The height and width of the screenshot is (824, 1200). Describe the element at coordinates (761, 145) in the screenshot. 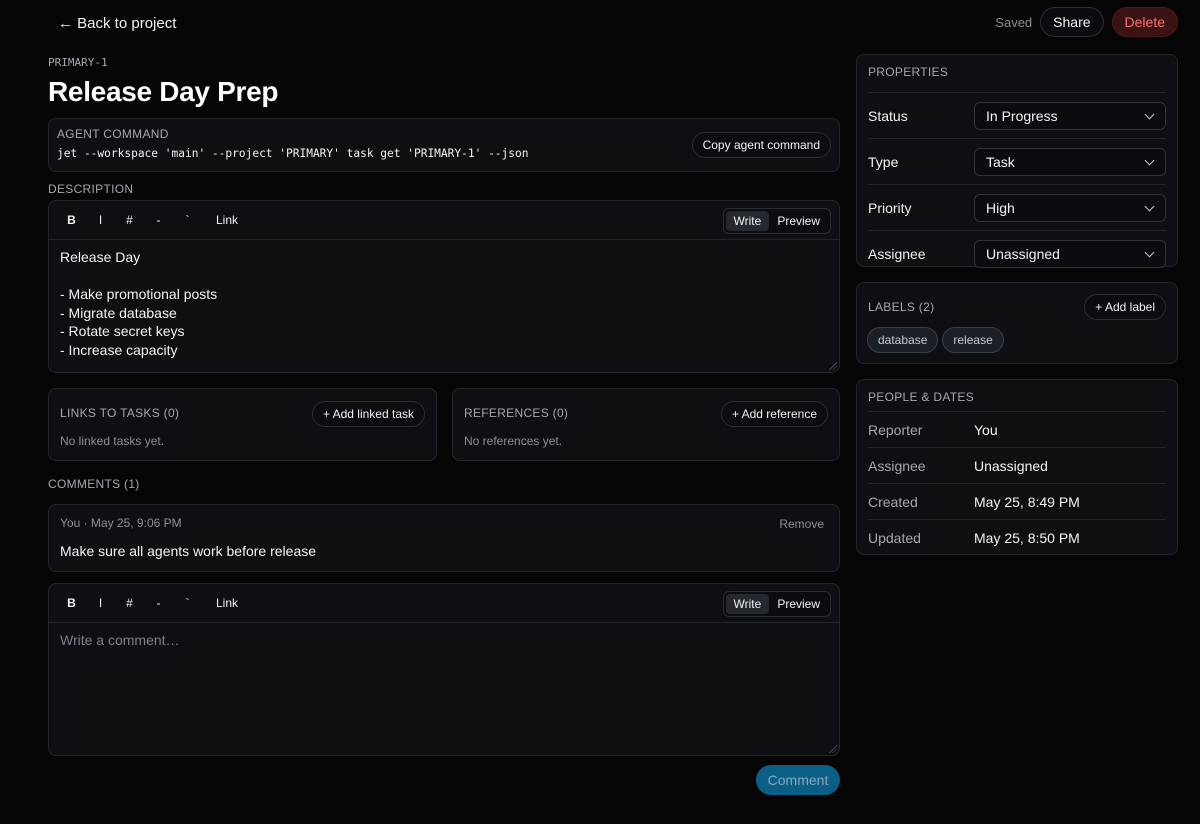

I see `copy-agent-command-button: Copy agent command` at that location.